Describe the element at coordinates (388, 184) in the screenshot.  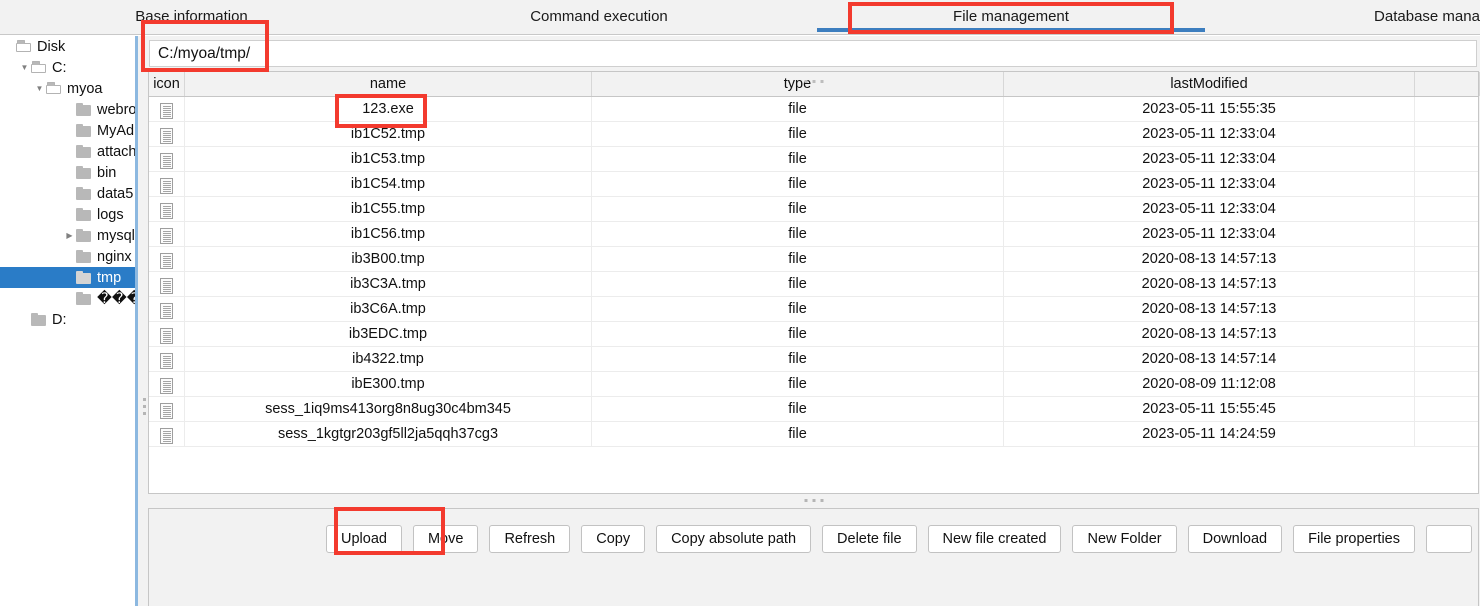
I see `cell-name: ib1C54.tmp` at that location.